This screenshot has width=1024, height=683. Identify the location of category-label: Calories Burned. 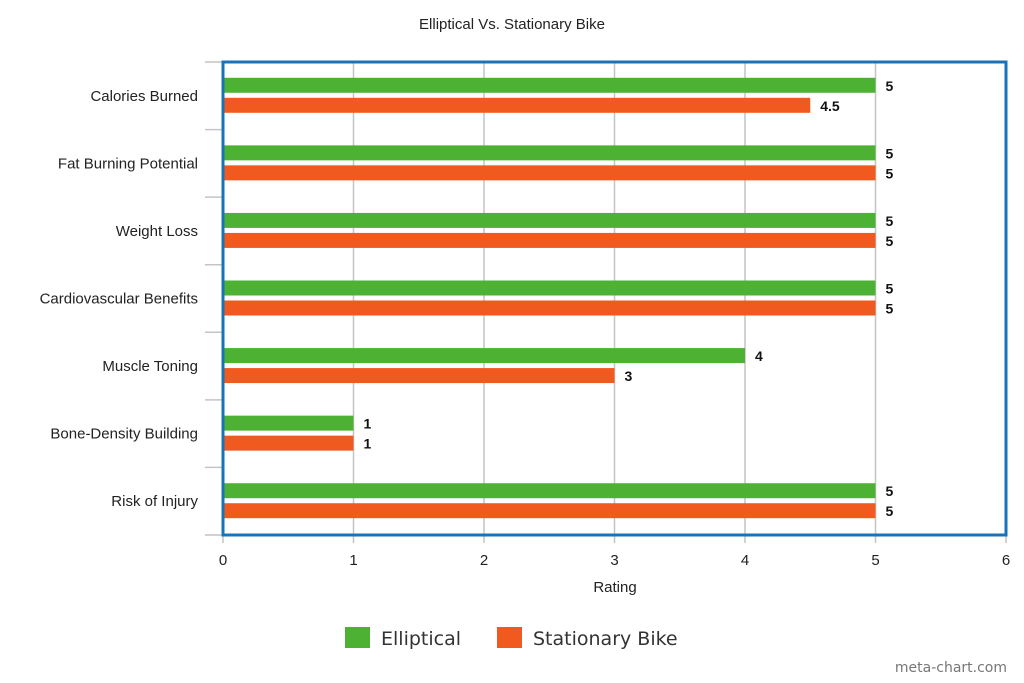
(144, 96).